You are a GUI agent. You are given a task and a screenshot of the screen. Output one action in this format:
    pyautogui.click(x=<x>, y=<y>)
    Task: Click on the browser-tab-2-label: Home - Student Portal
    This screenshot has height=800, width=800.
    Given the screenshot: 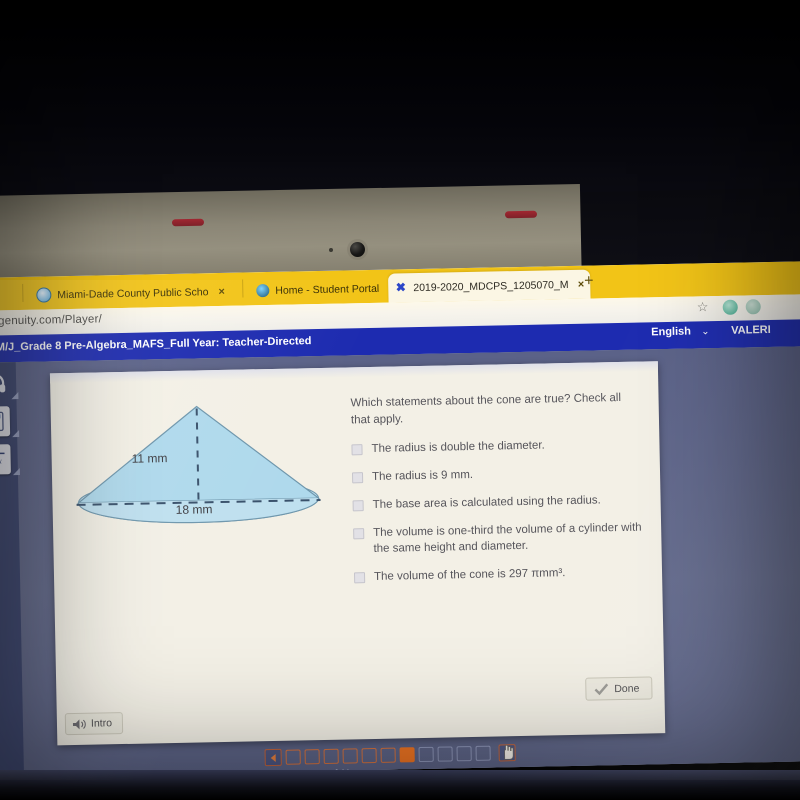 What is the action you would take?
    pyautogui.click(x=327, y=289)
    